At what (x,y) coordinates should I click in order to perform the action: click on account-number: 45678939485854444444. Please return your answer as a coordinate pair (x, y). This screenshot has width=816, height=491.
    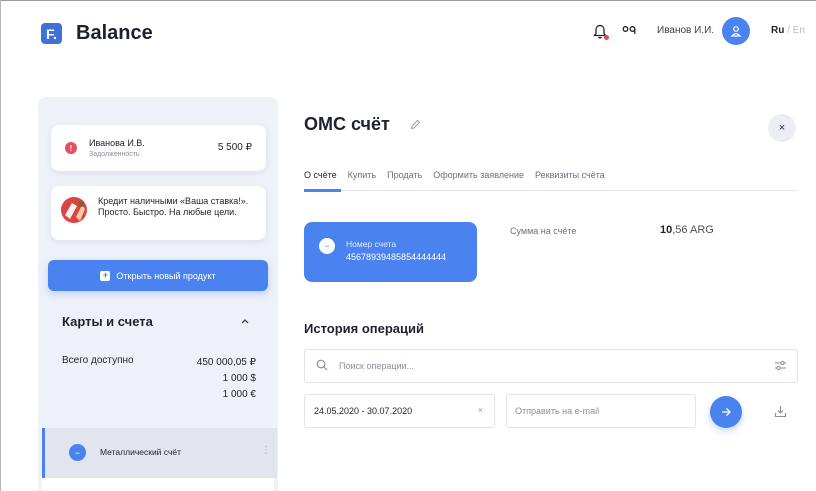
    Looking at the image, I should click on (396, 257).